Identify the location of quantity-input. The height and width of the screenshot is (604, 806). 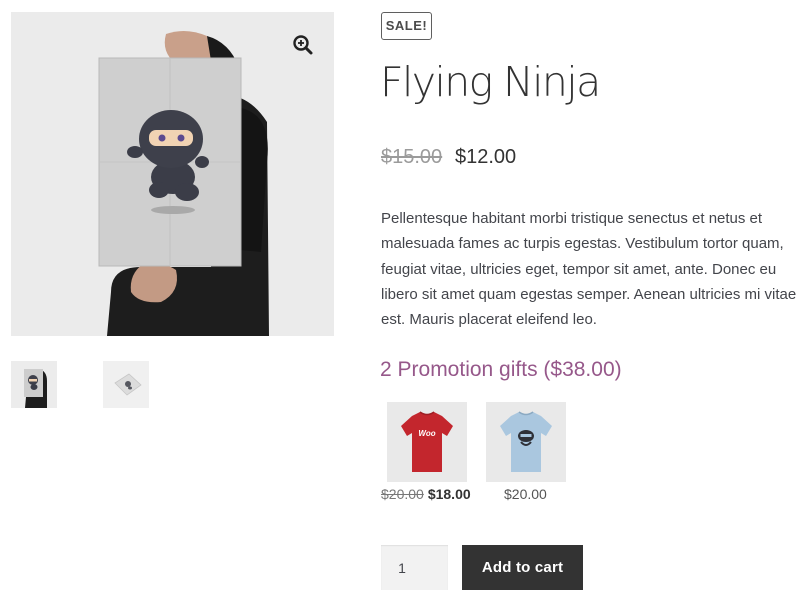
(414, 567).